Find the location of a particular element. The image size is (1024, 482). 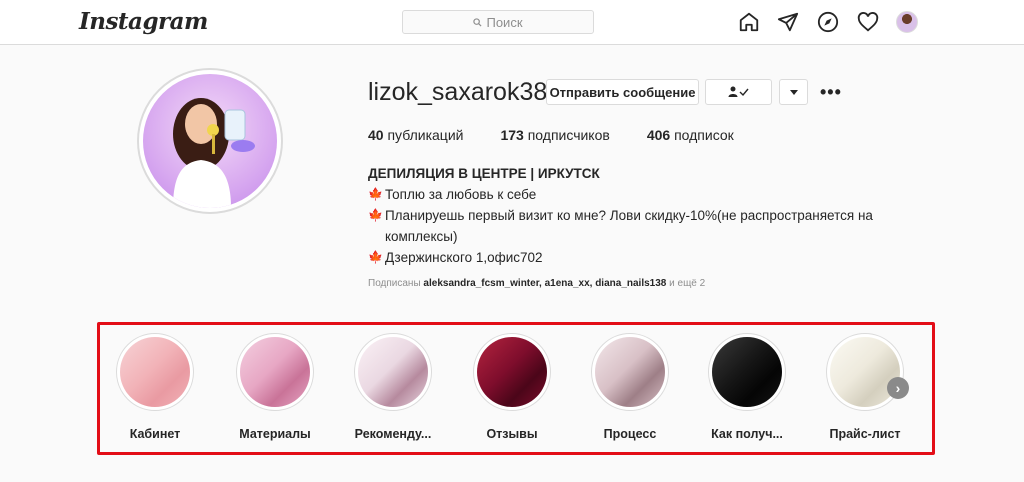

home-icon is located at coordinates (749, 22).